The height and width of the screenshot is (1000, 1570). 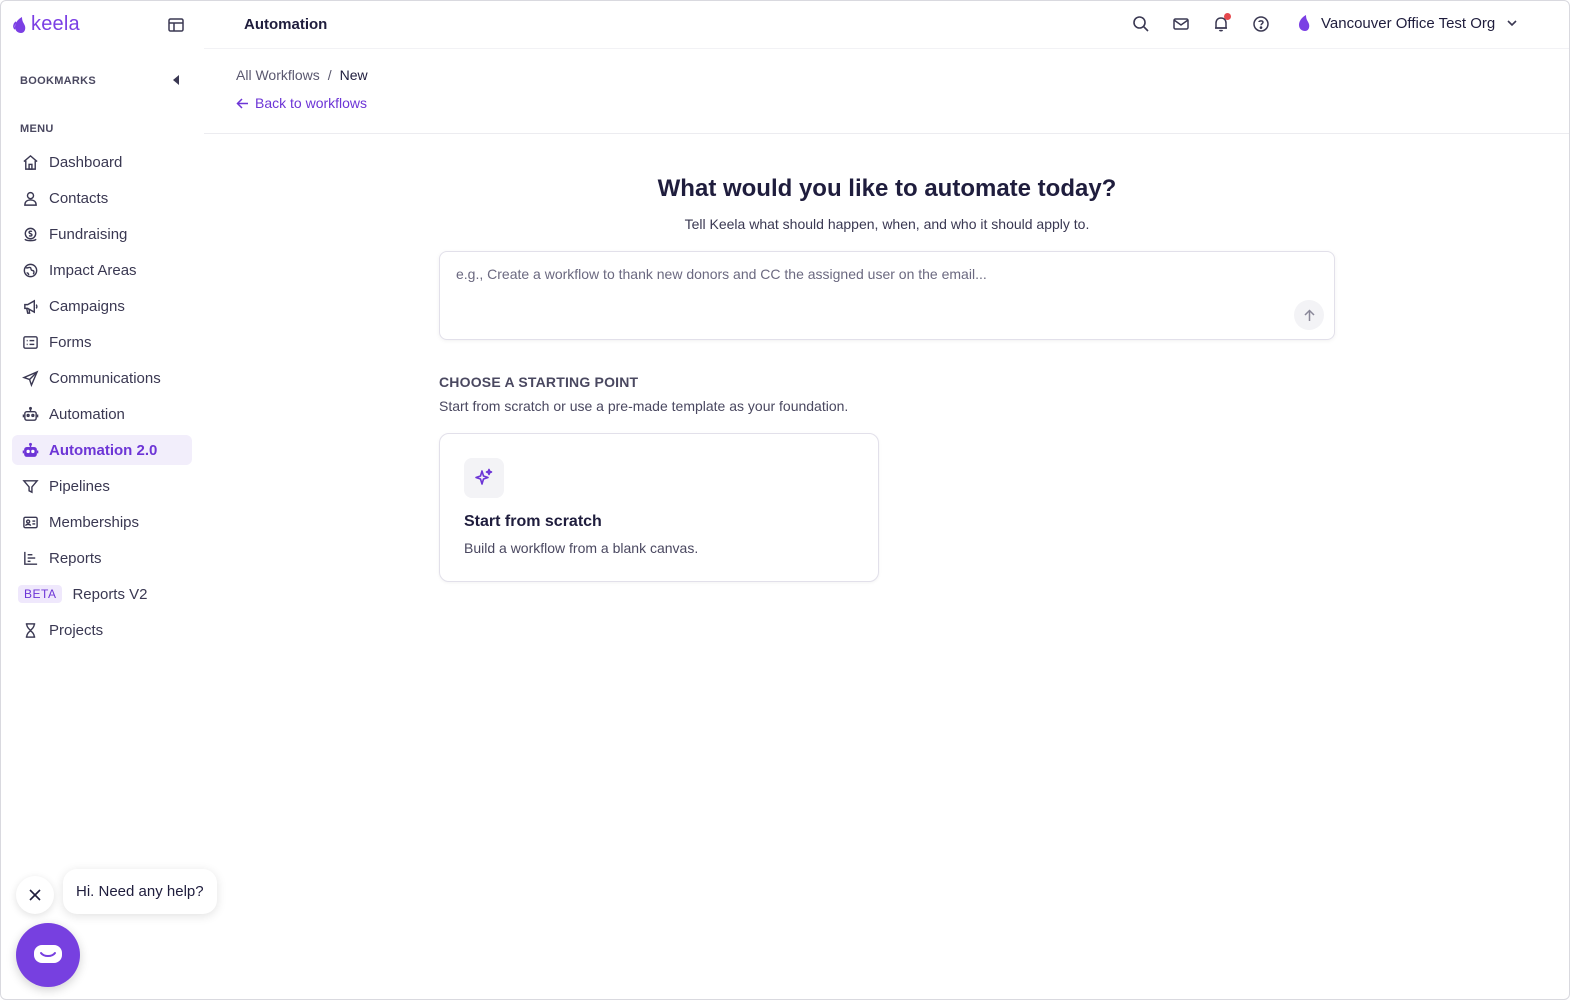 I want to click on menu-heading: MENU, so click(x=37, y=129).